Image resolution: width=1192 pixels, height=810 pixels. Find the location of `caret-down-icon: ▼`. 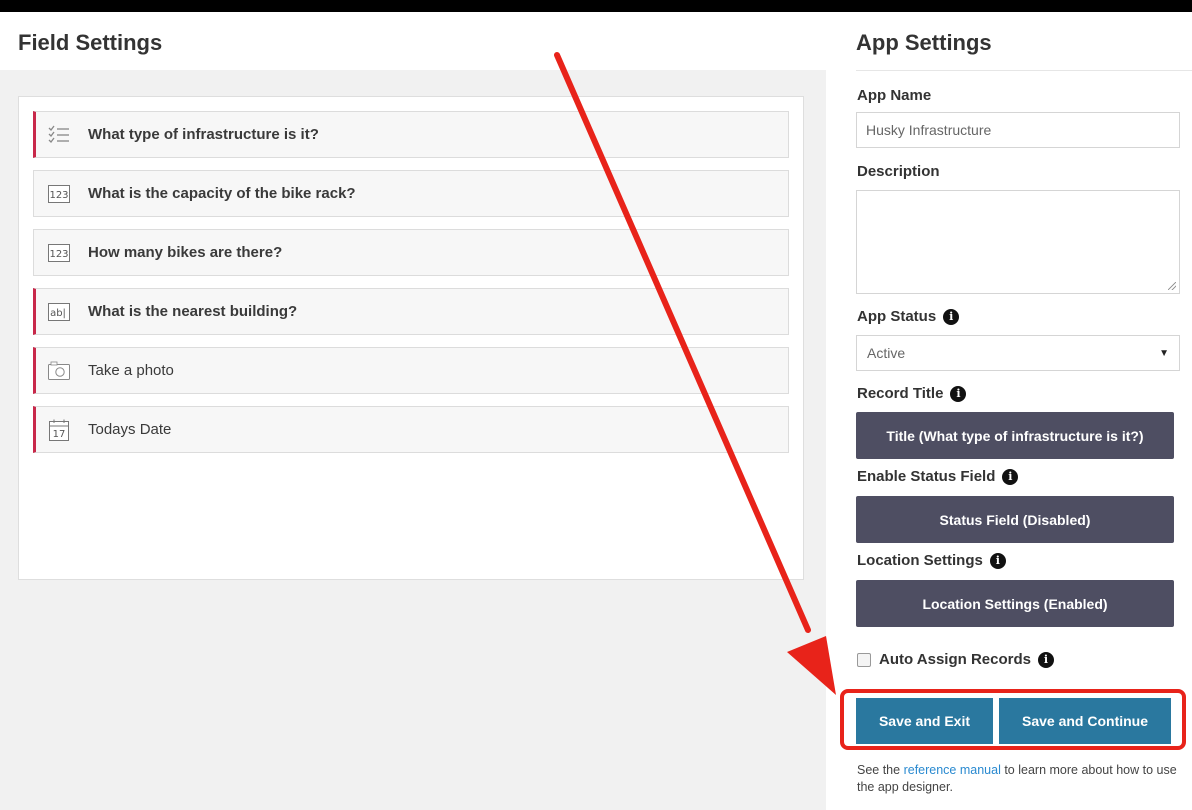

caret-down-icon: ▼ is located at coordinates (1164, 353).